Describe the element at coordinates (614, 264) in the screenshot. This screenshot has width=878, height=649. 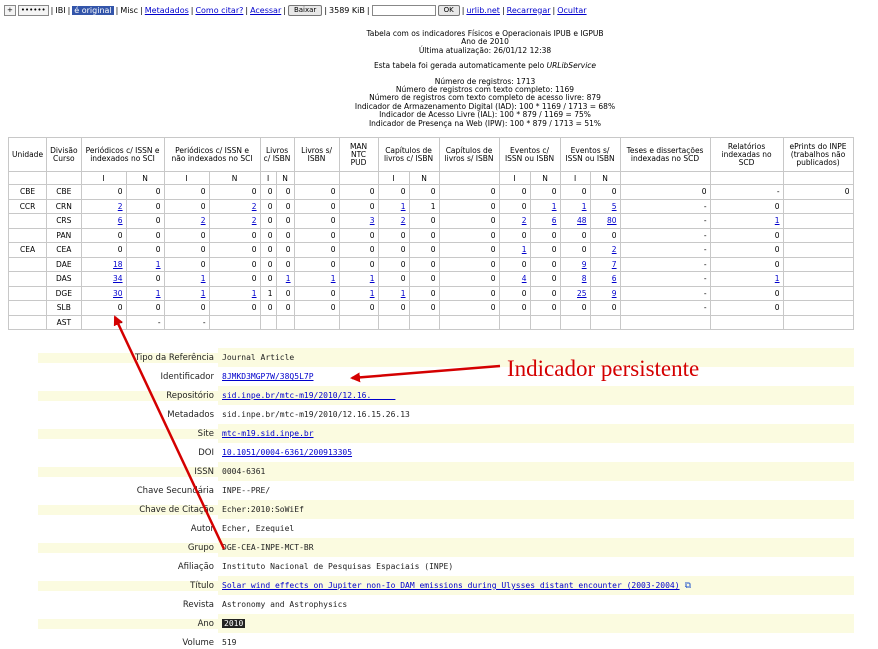
I see `count-link: 7` at that location.